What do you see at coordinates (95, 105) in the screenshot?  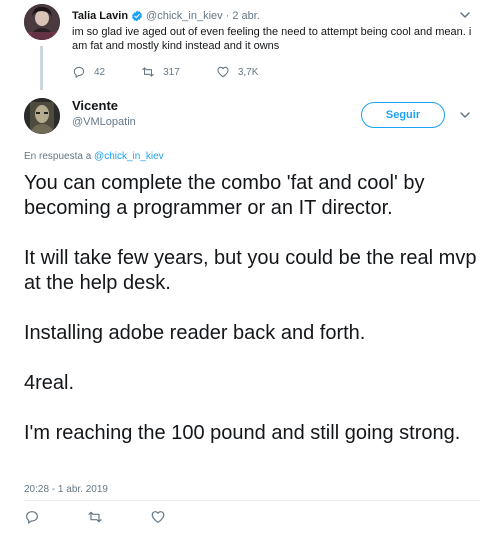 I see `author-name: Vicente` at bounding box center [95, 105].